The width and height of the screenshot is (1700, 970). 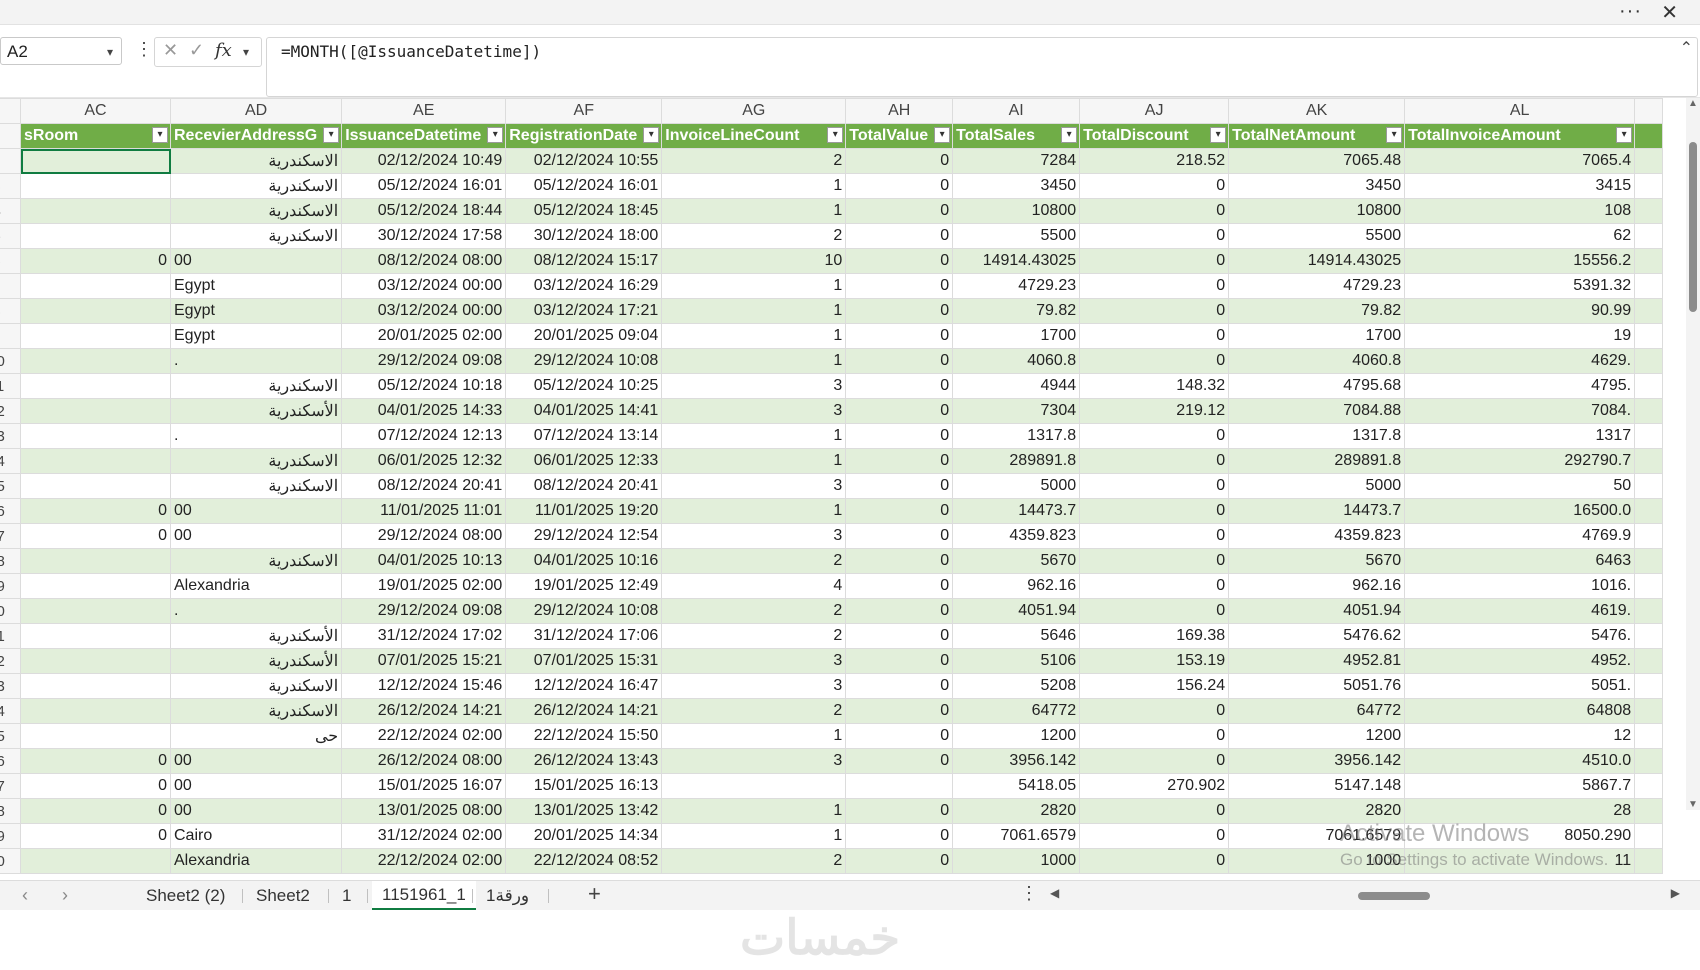 What do you see at coordinates (10, 486) in the screenshot?
I see `row-header: 15` at bounding box center [10, 486].